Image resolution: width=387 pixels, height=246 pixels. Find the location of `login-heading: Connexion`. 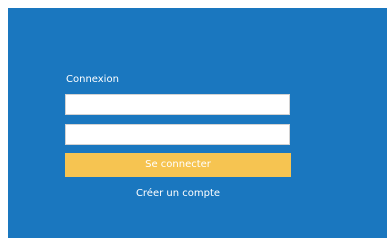

login-heading: Connexion is located at coordinates (92, 79).